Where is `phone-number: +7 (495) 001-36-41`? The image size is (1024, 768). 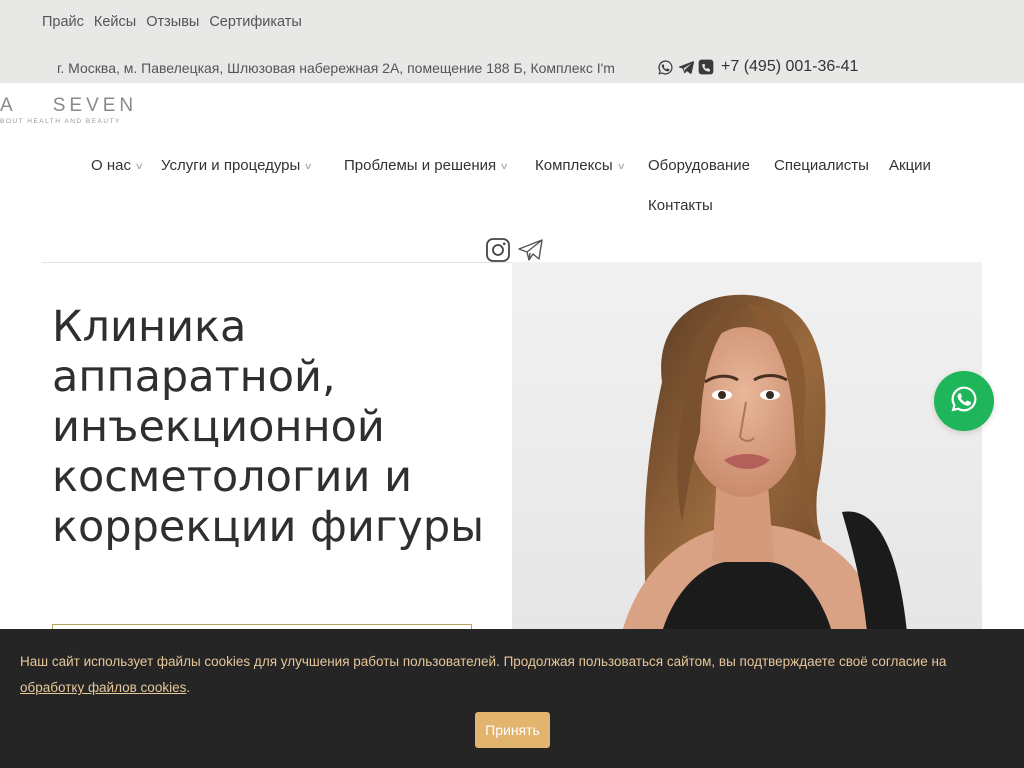 phone-number: +7 (495) 001-36-41 is located at coordinates (789, 67).